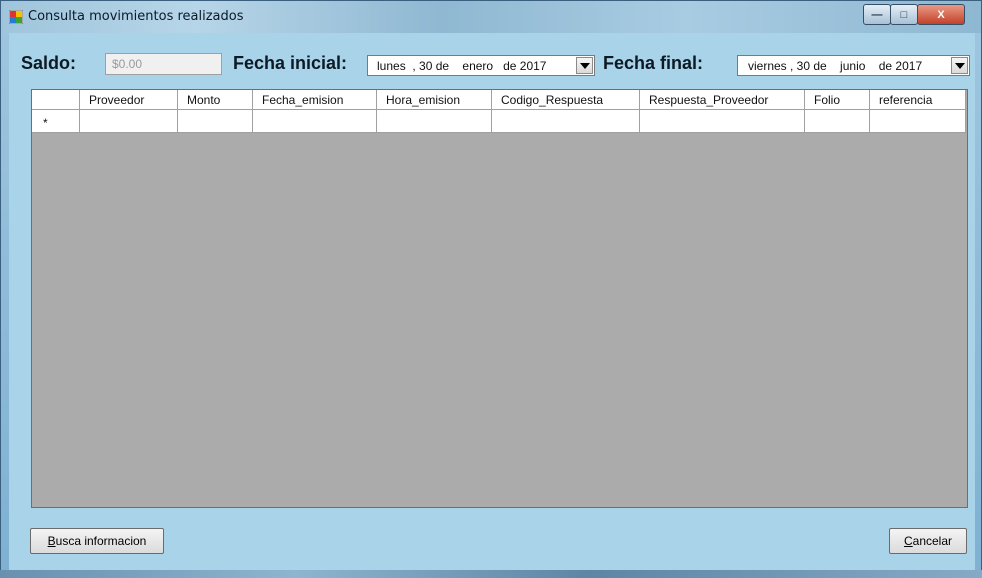 The height and width of the screenshot is (578, 982). I want to click on grid-new-row: *, so click(499, 121).